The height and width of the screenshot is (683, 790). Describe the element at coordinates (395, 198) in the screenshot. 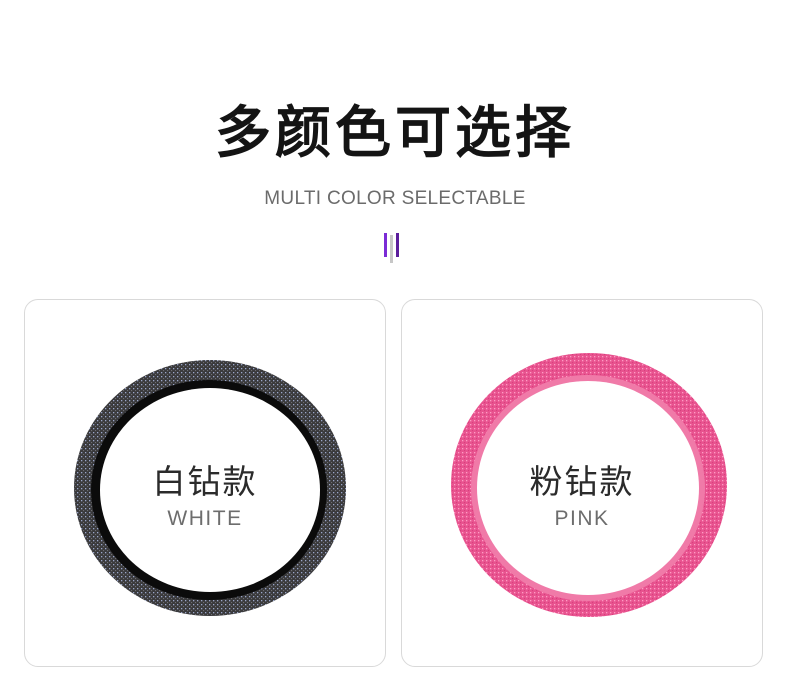

I see `page-subtitle: MULTI COLOR SELECTABLE` at that location.